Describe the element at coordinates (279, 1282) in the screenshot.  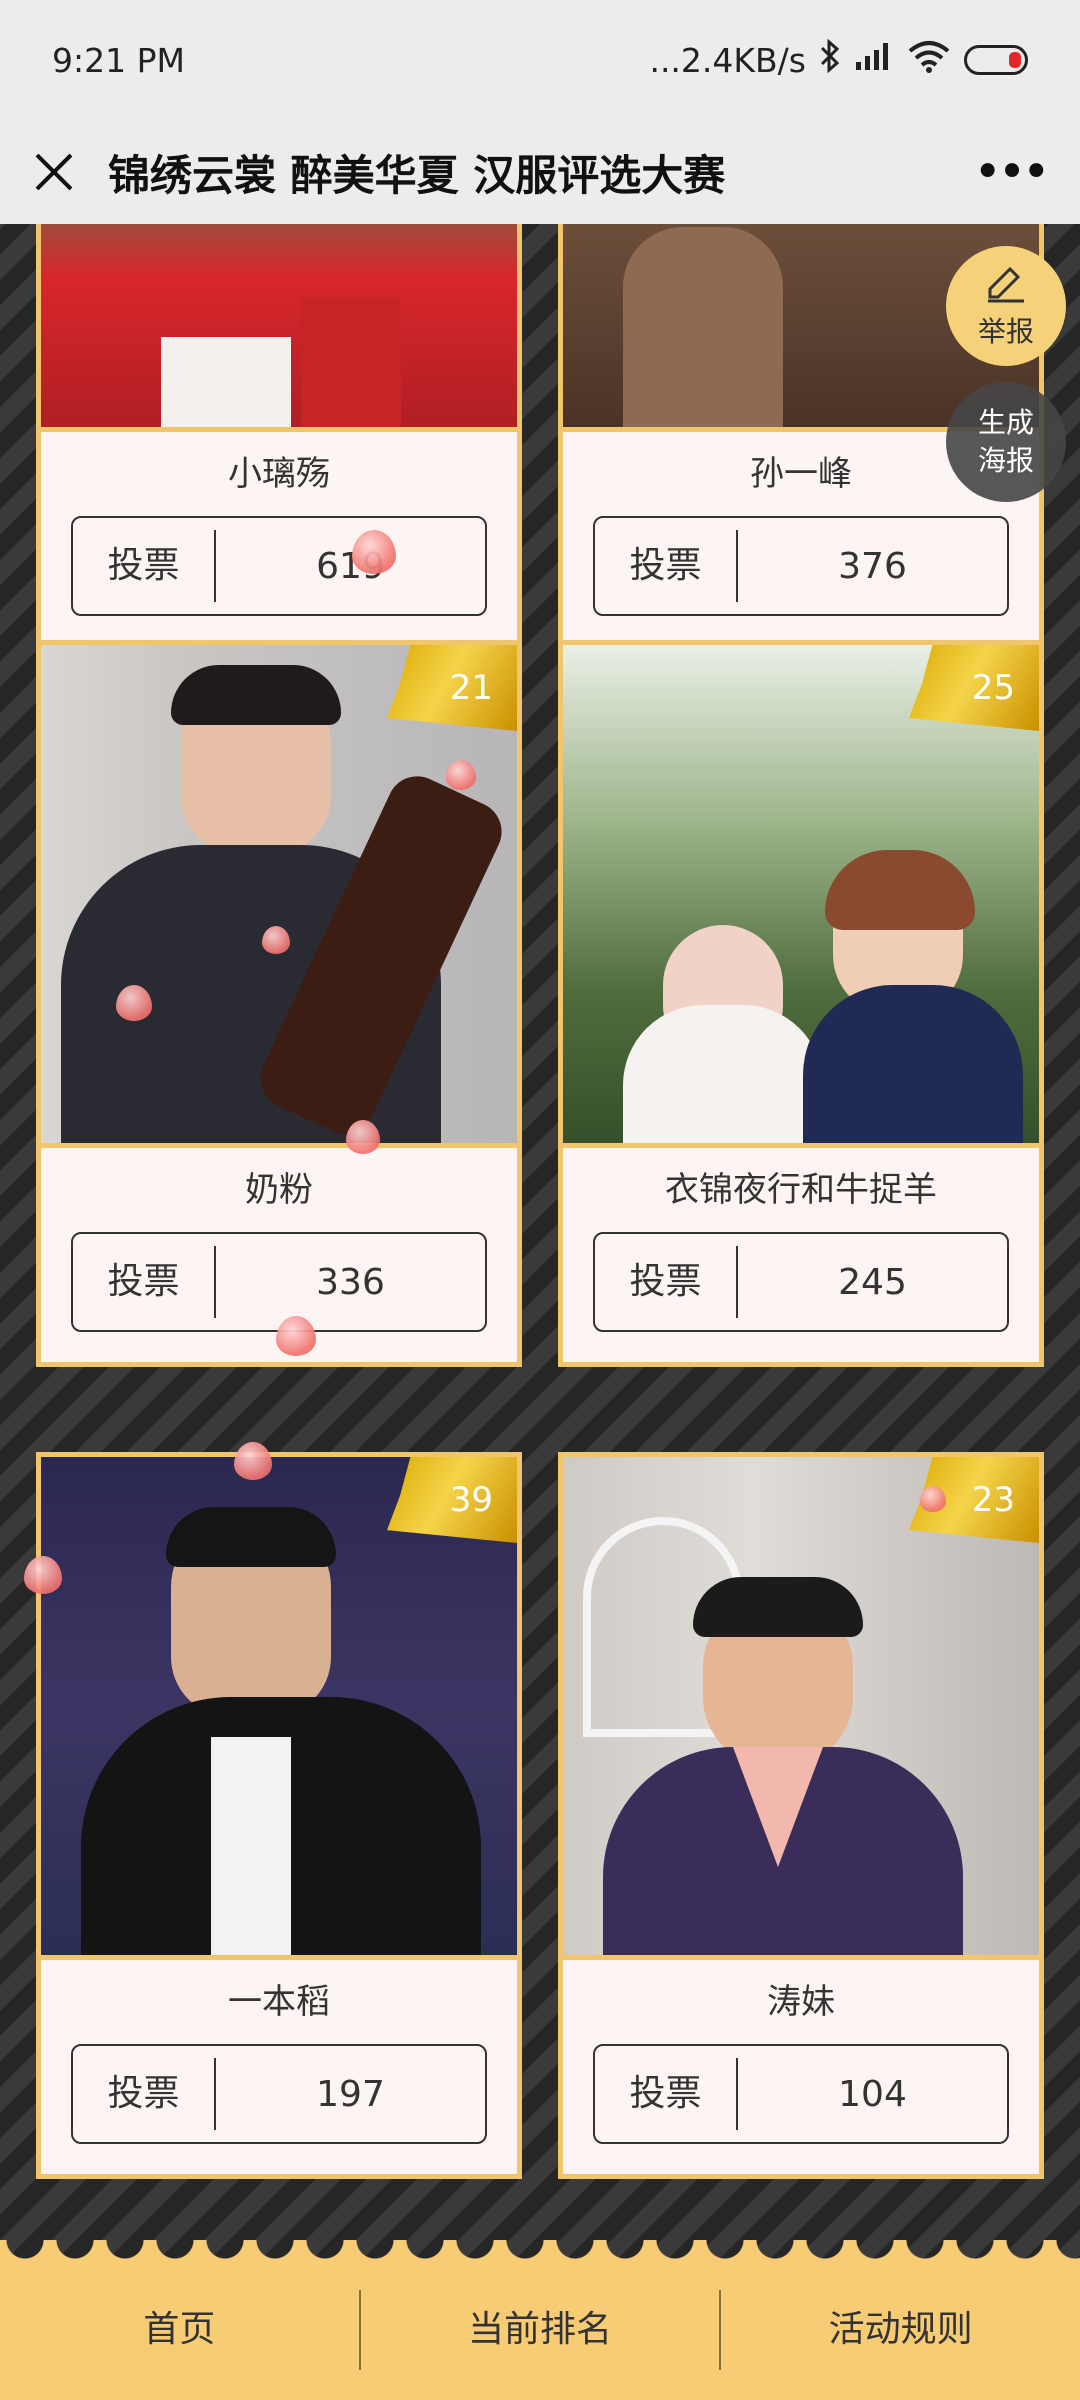
I see `vote-button: 投票 336` at that location.